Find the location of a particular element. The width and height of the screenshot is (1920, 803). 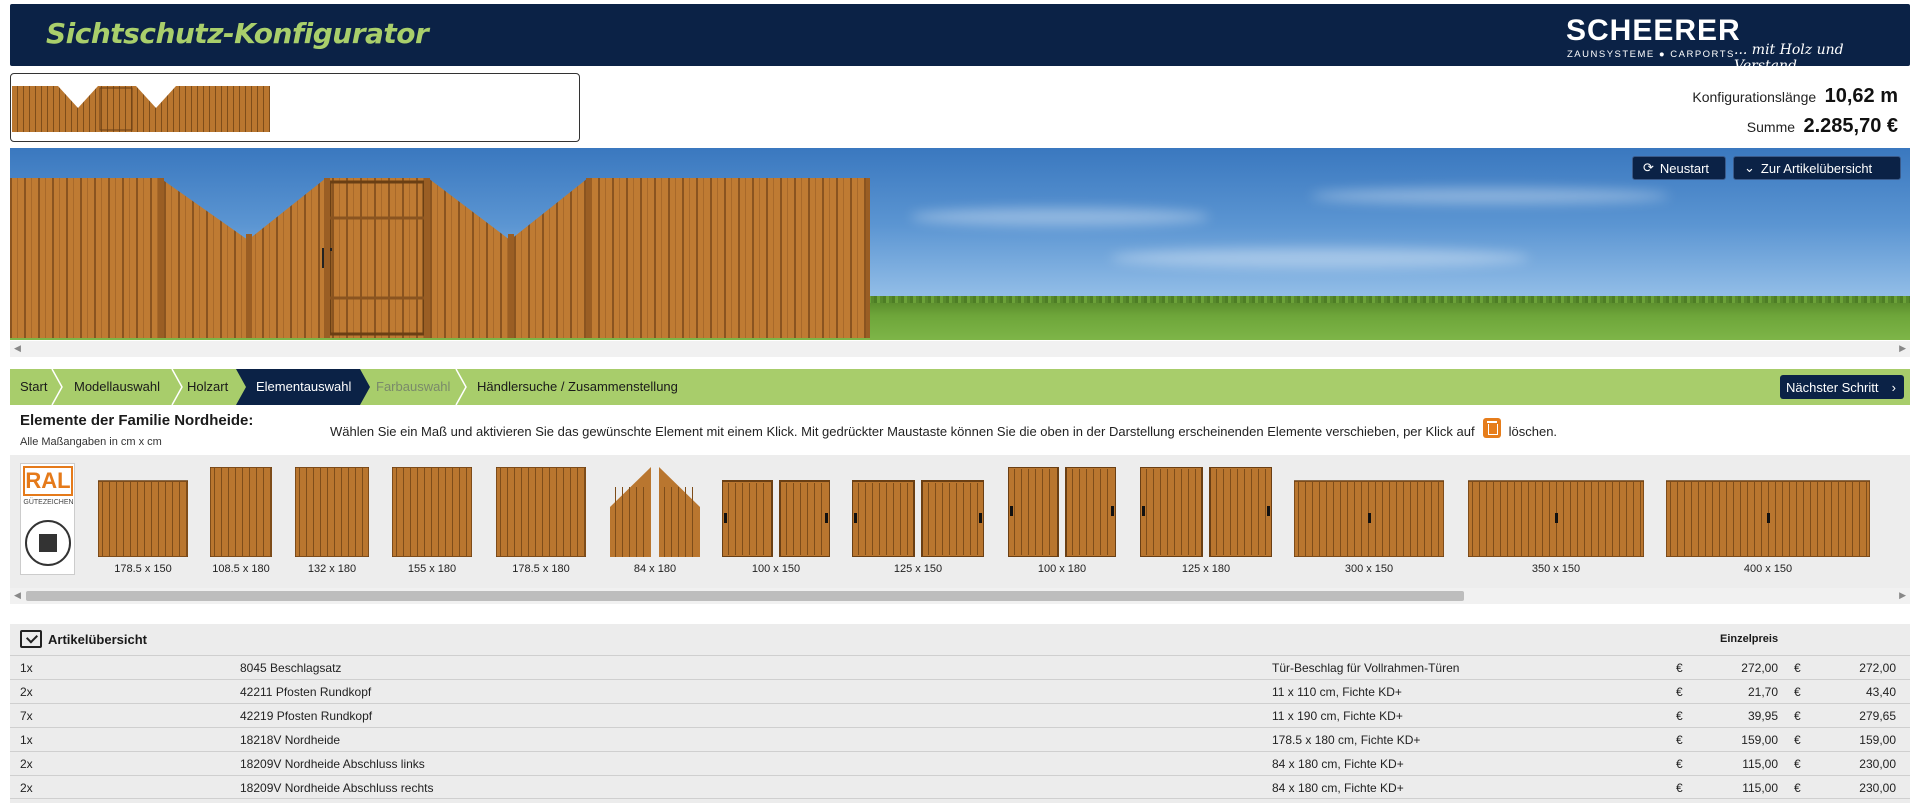

ral-logo: RAL is located at coordinates (48, 481).